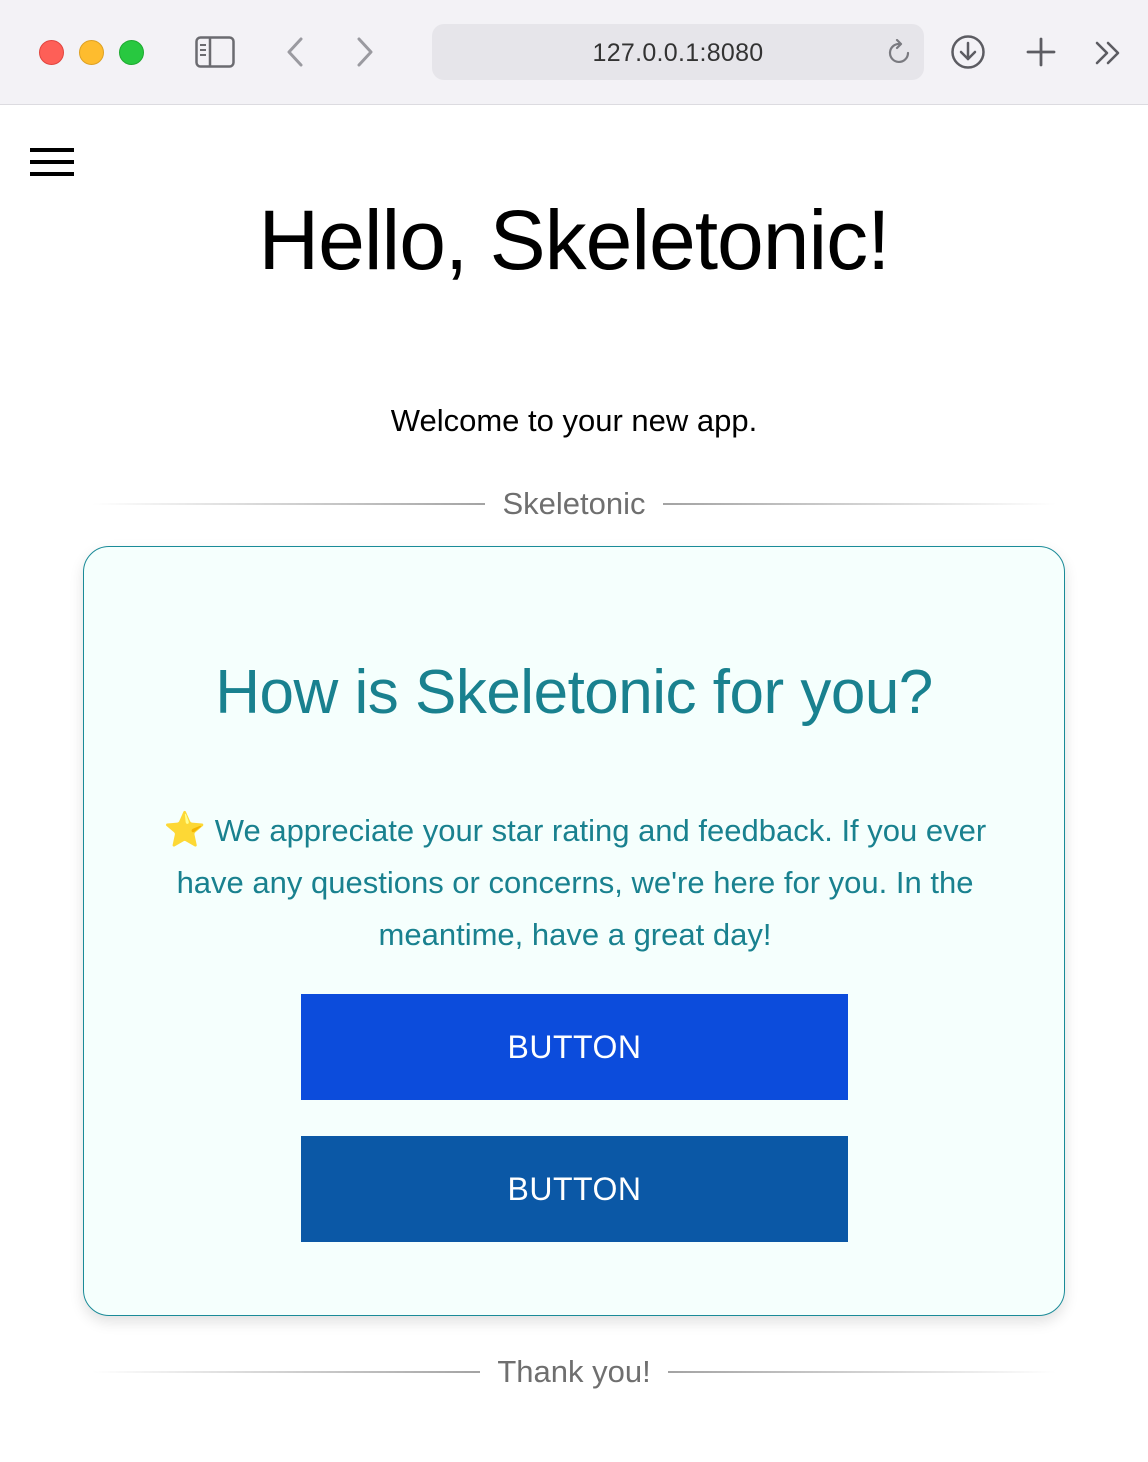 The width and height of the screenshot is (1148, 1462). What do you see at coordinates (295, 52) in the screenshot?
I see `back-icon` at bounding box center [295, 52].